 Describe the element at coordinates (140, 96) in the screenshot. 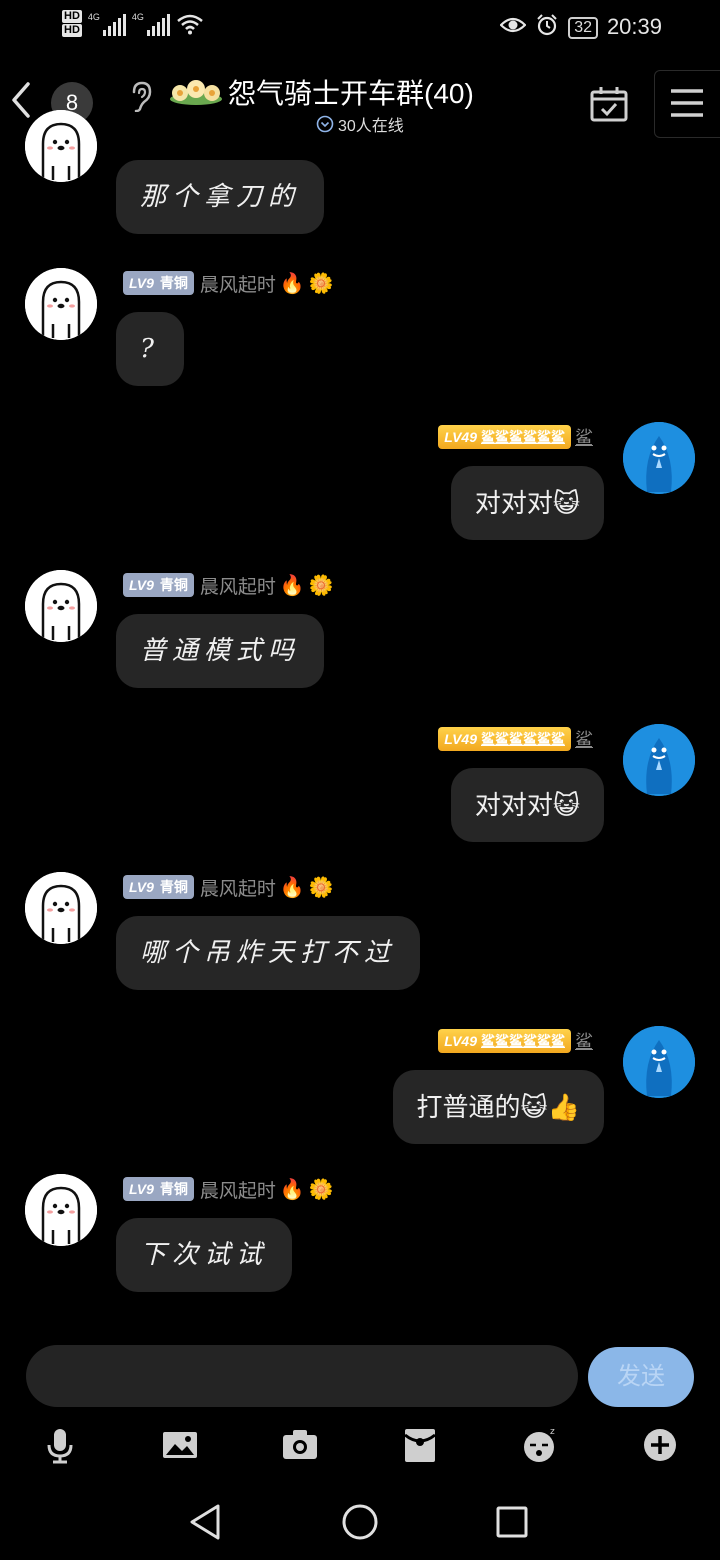

I see `ear-icon` at that location.